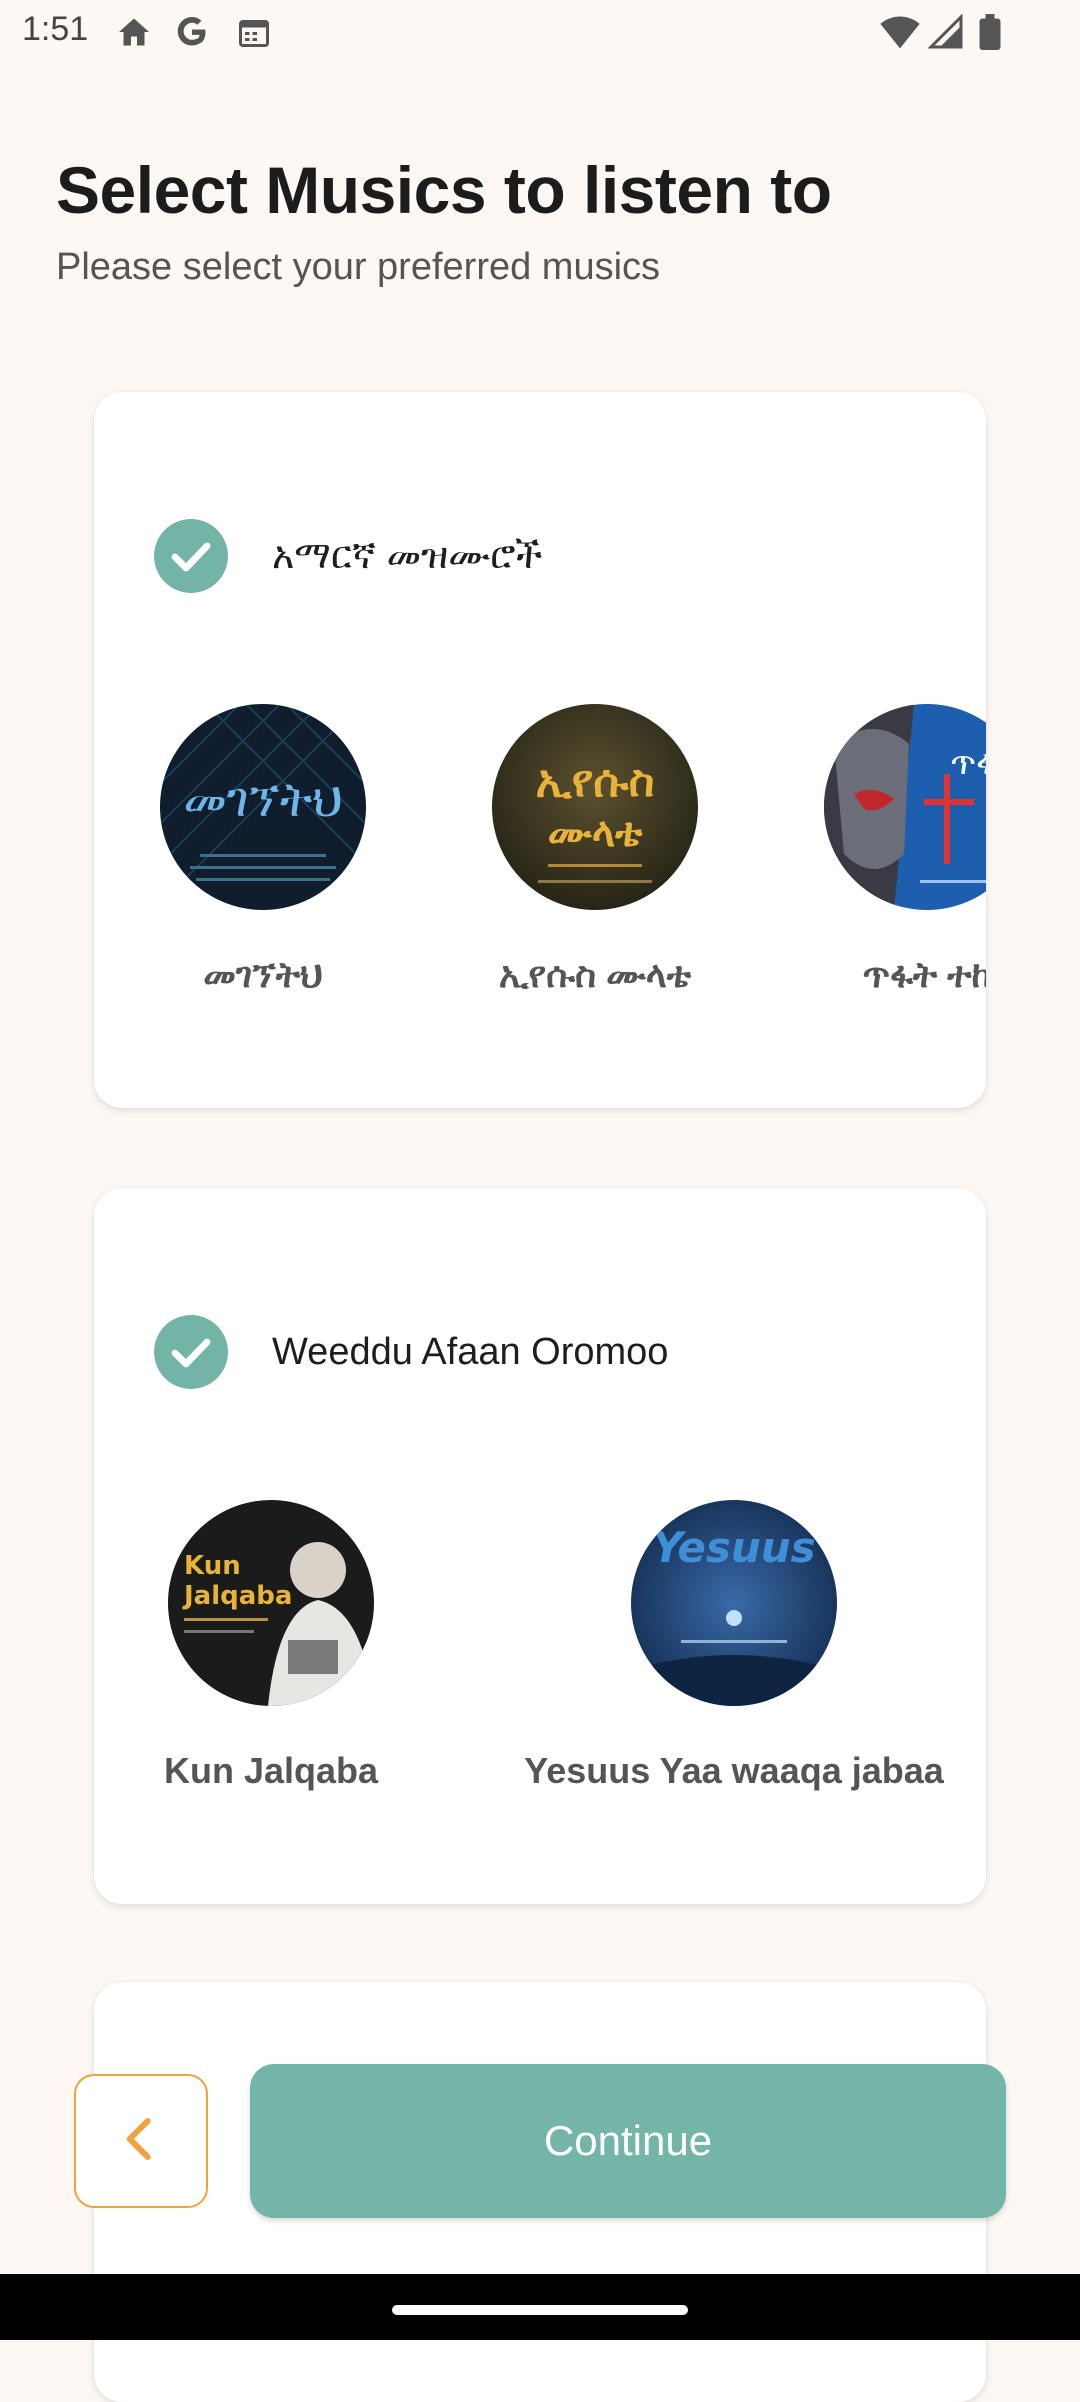  What do you see at coordinates (628, 2141) in the screenshot?
I see `continue-button: Continue` at bounding box center [628, 2141].